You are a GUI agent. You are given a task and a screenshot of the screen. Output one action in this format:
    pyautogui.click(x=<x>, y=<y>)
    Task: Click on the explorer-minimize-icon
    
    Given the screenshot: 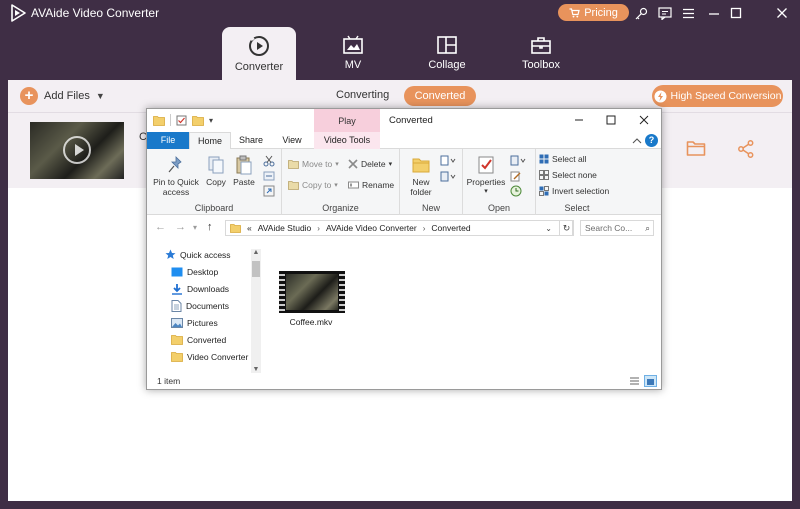 What is the action you would take?
    pyautogui.click(x=579, y=120)
    